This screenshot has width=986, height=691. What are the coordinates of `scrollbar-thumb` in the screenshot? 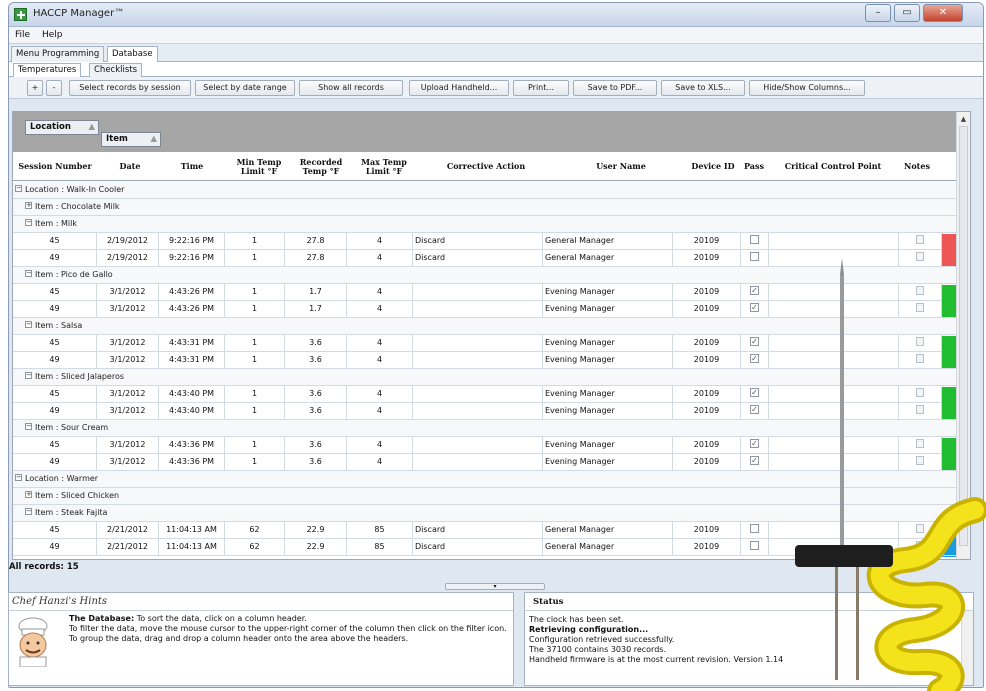 It's located at (963, 336).